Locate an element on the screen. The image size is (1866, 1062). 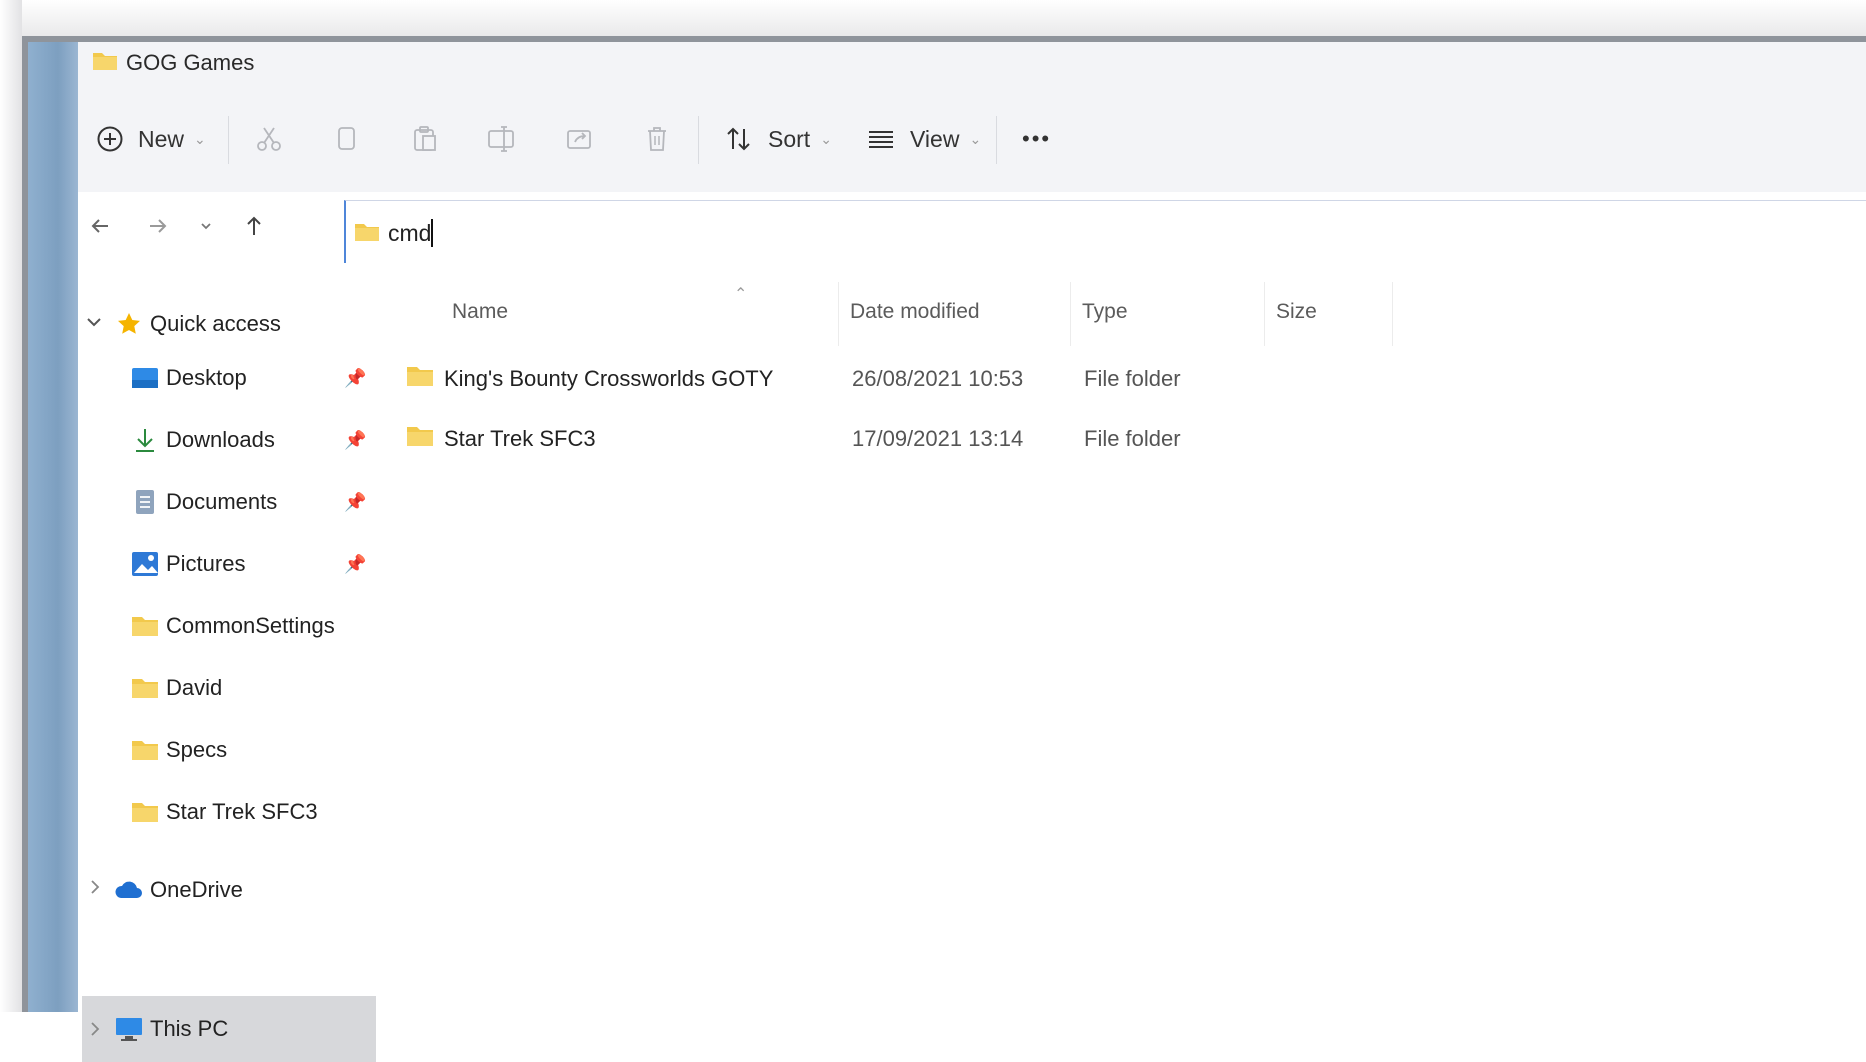
share-icon is located at coordinates (579, 139).